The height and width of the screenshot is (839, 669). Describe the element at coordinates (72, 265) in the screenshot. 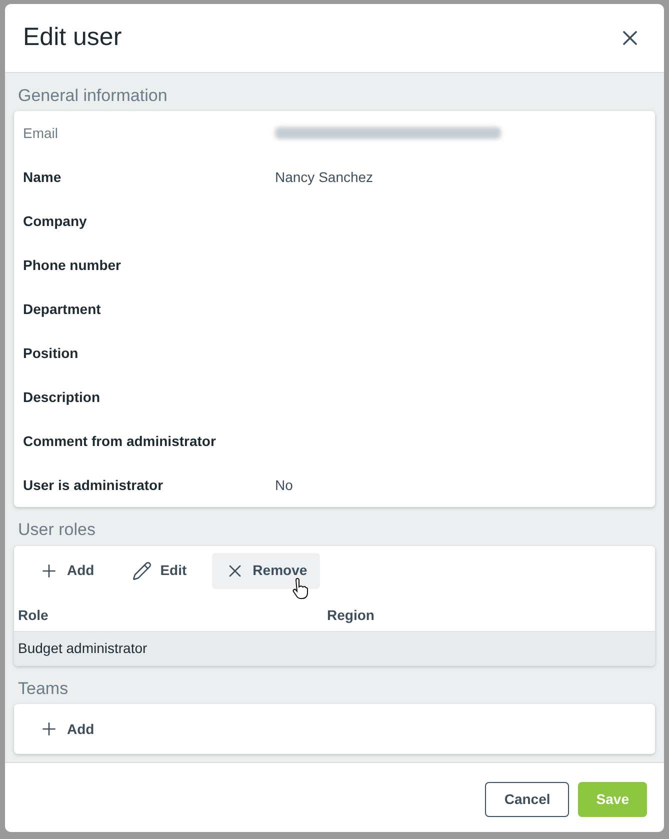

I see `field-label: Phone number` at that location.